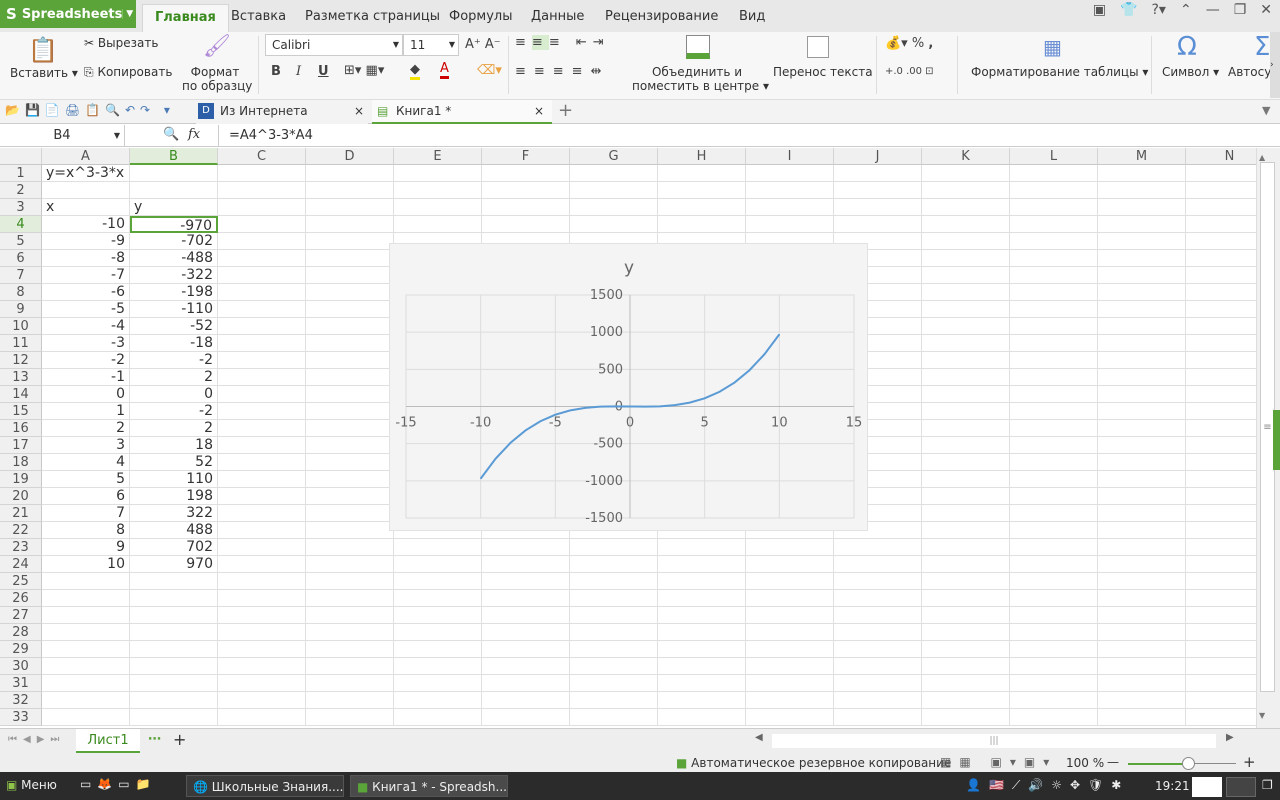  What do you see at coordinates (86, 496) in the screenshot?
I see `cell-A20: 6` at bounding box center [86, 496].